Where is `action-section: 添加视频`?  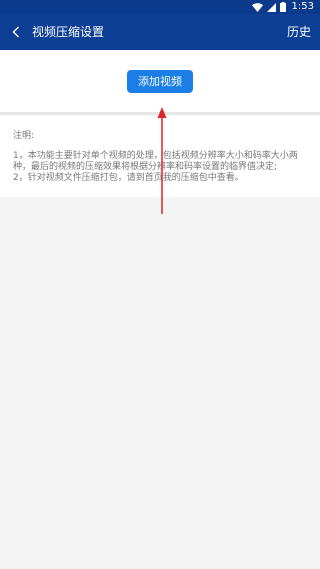 action-section: 添加视频 is located at coordinates (160, 81).